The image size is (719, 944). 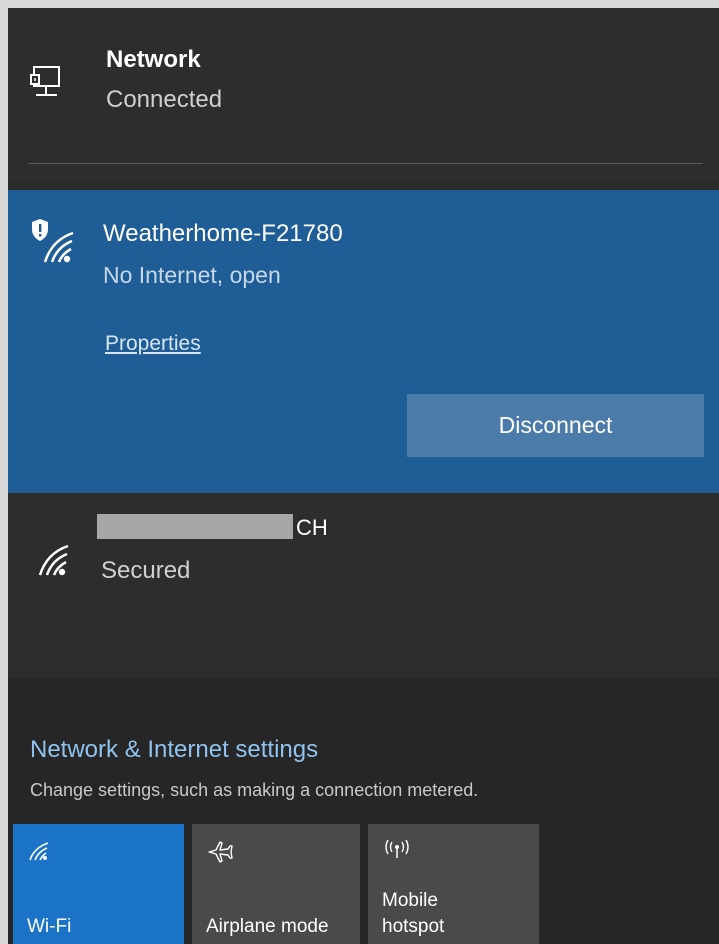 What do you see at coordinates (192, 275) in the screenshot?
I see `network-status: No Internet, open` at bounding box center [192, 275].